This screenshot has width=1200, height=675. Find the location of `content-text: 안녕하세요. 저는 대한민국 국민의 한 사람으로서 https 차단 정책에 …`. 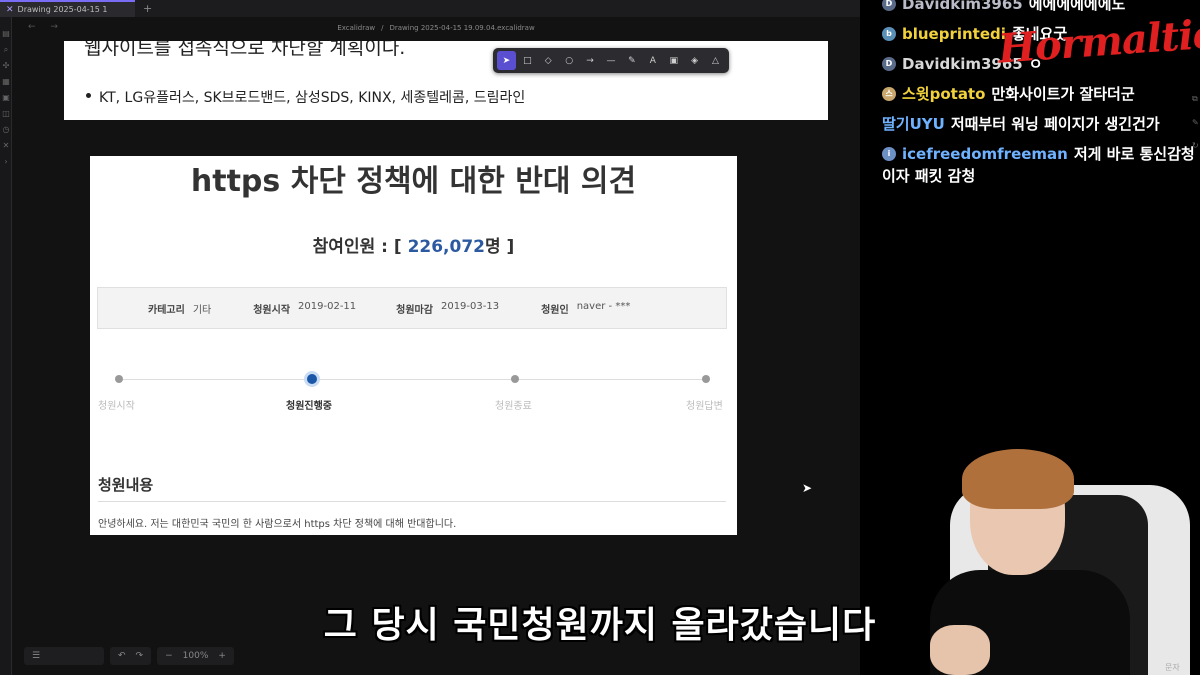

content-text: 안녕하세요. 저는 대한민국 국민의 한 사람으로서 https 차단 정책에 … is located at coordinates (277, 524).